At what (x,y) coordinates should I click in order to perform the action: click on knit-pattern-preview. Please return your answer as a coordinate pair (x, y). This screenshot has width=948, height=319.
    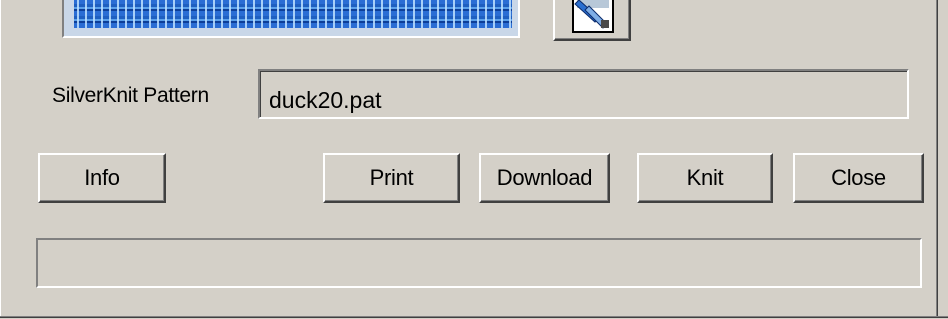
    Looking at the image, I should click on (291, 19).